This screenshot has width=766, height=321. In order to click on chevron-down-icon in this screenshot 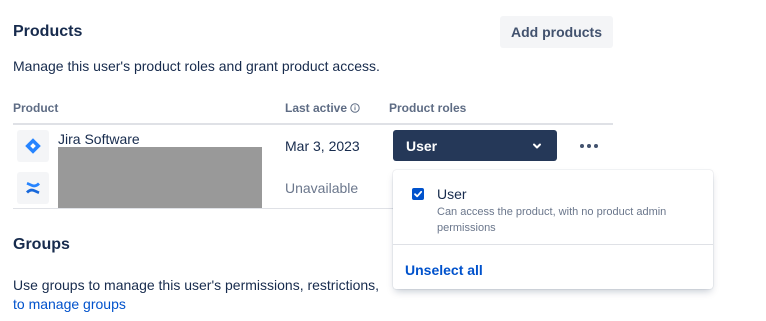, I will do `click(537, 146)`.